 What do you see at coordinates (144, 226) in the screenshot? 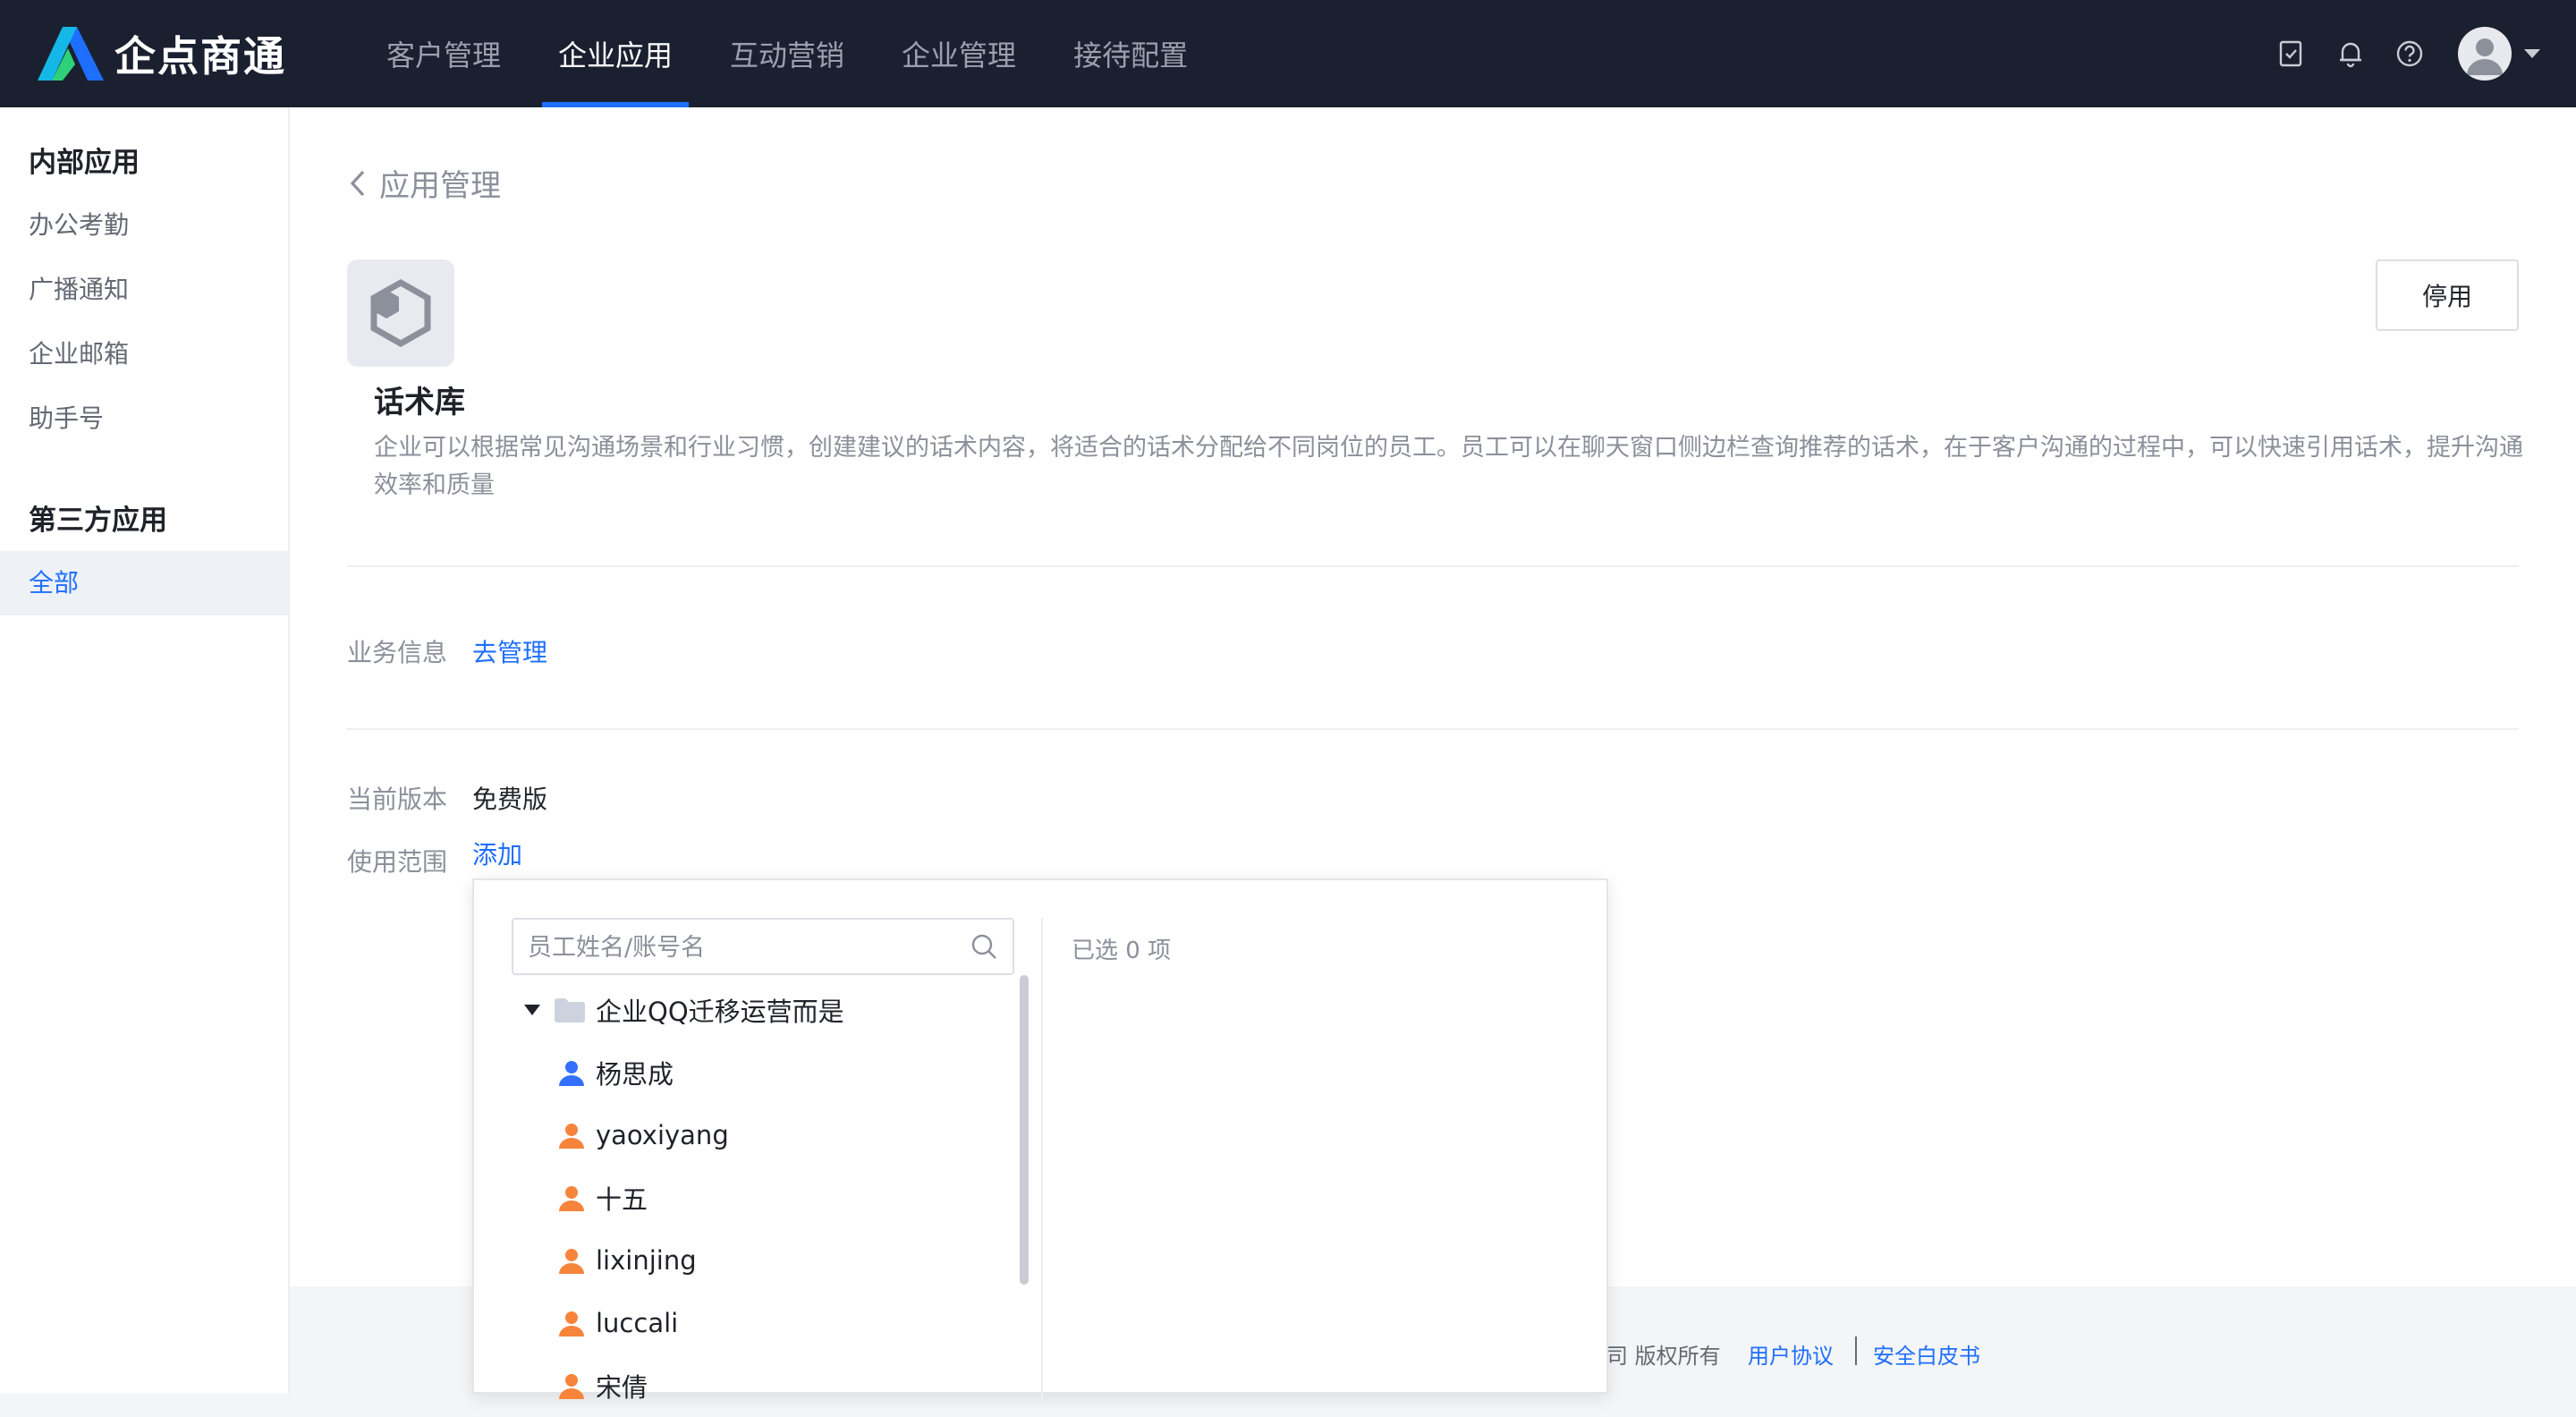
I see `sidebar-item-attendance: 办公考勤` at bounding box center [144, 226].